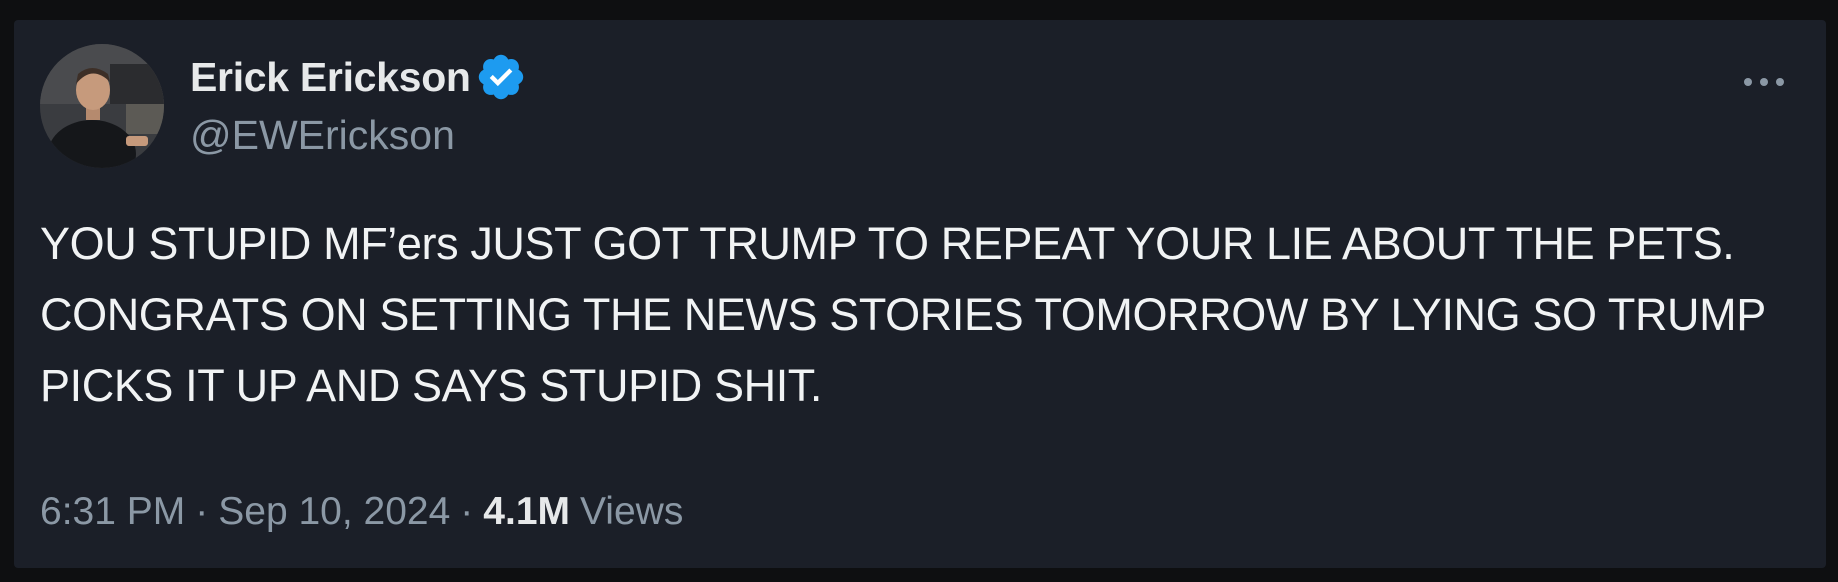  I want to click on author-name: Erick Erickson, so click(330, 77).